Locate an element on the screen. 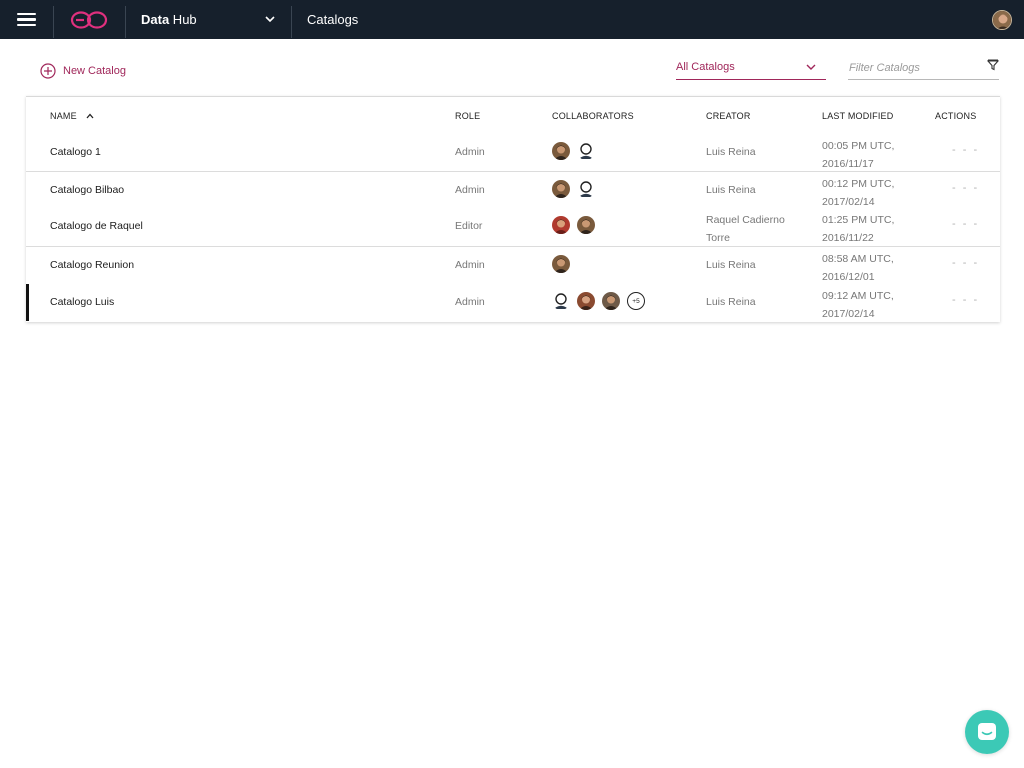 This screenshot has height=768, width=1024. sort-ascending-icon is located at coordinates (90, 116).